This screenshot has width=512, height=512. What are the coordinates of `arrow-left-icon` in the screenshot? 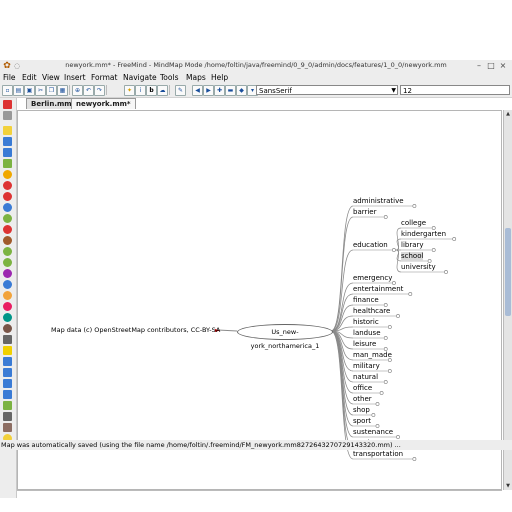 It's located at (7, 361).